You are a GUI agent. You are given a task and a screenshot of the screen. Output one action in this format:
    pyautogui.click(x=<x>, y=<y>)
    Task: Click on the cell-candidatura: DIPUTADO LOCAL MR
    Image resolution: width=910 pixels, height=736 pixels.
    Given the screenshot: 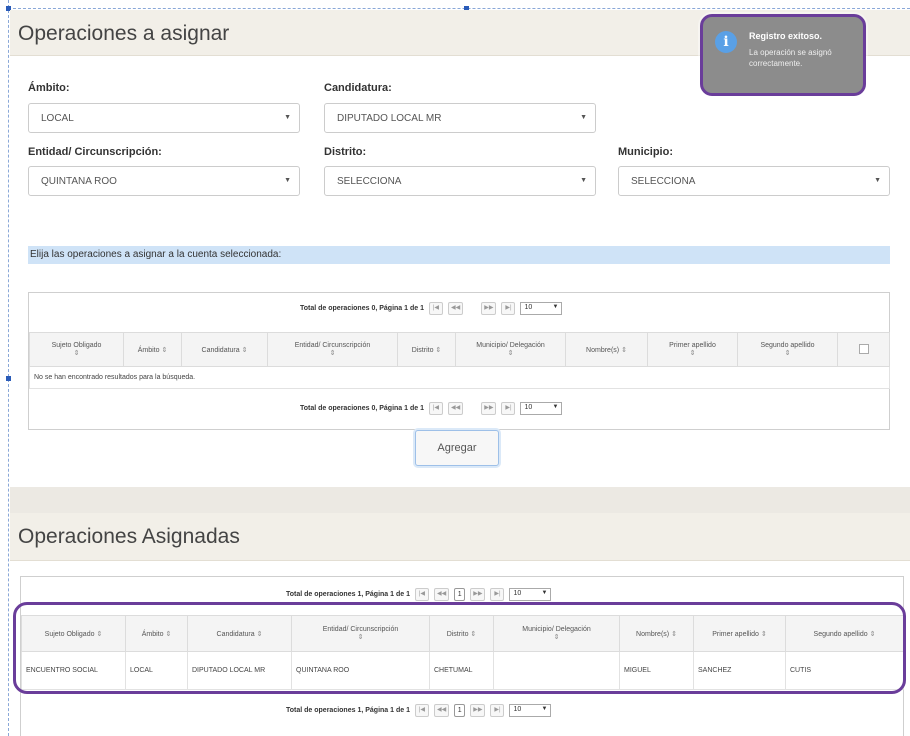 What is the action you would take?
    pyautogui.click(x=239, y=670)
    